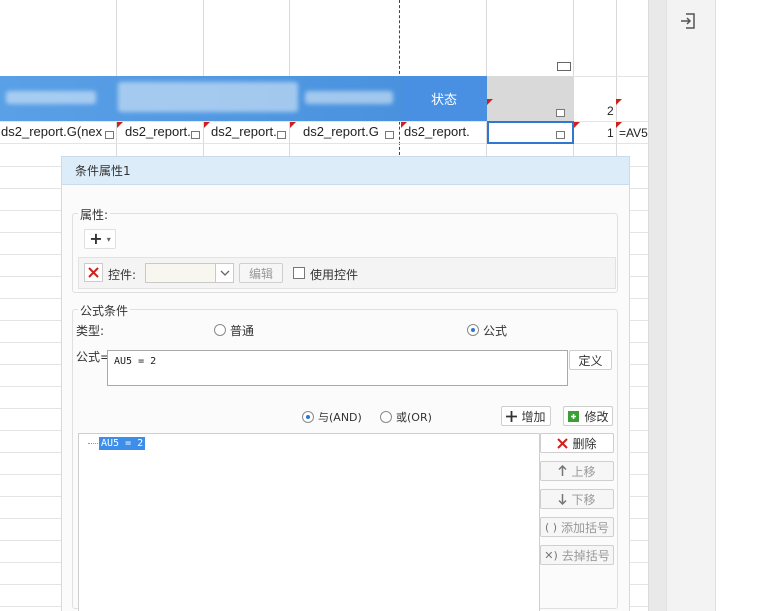  Describe the element at coordinates (189, 273) in the screenshot. I see `control-select` at that location.